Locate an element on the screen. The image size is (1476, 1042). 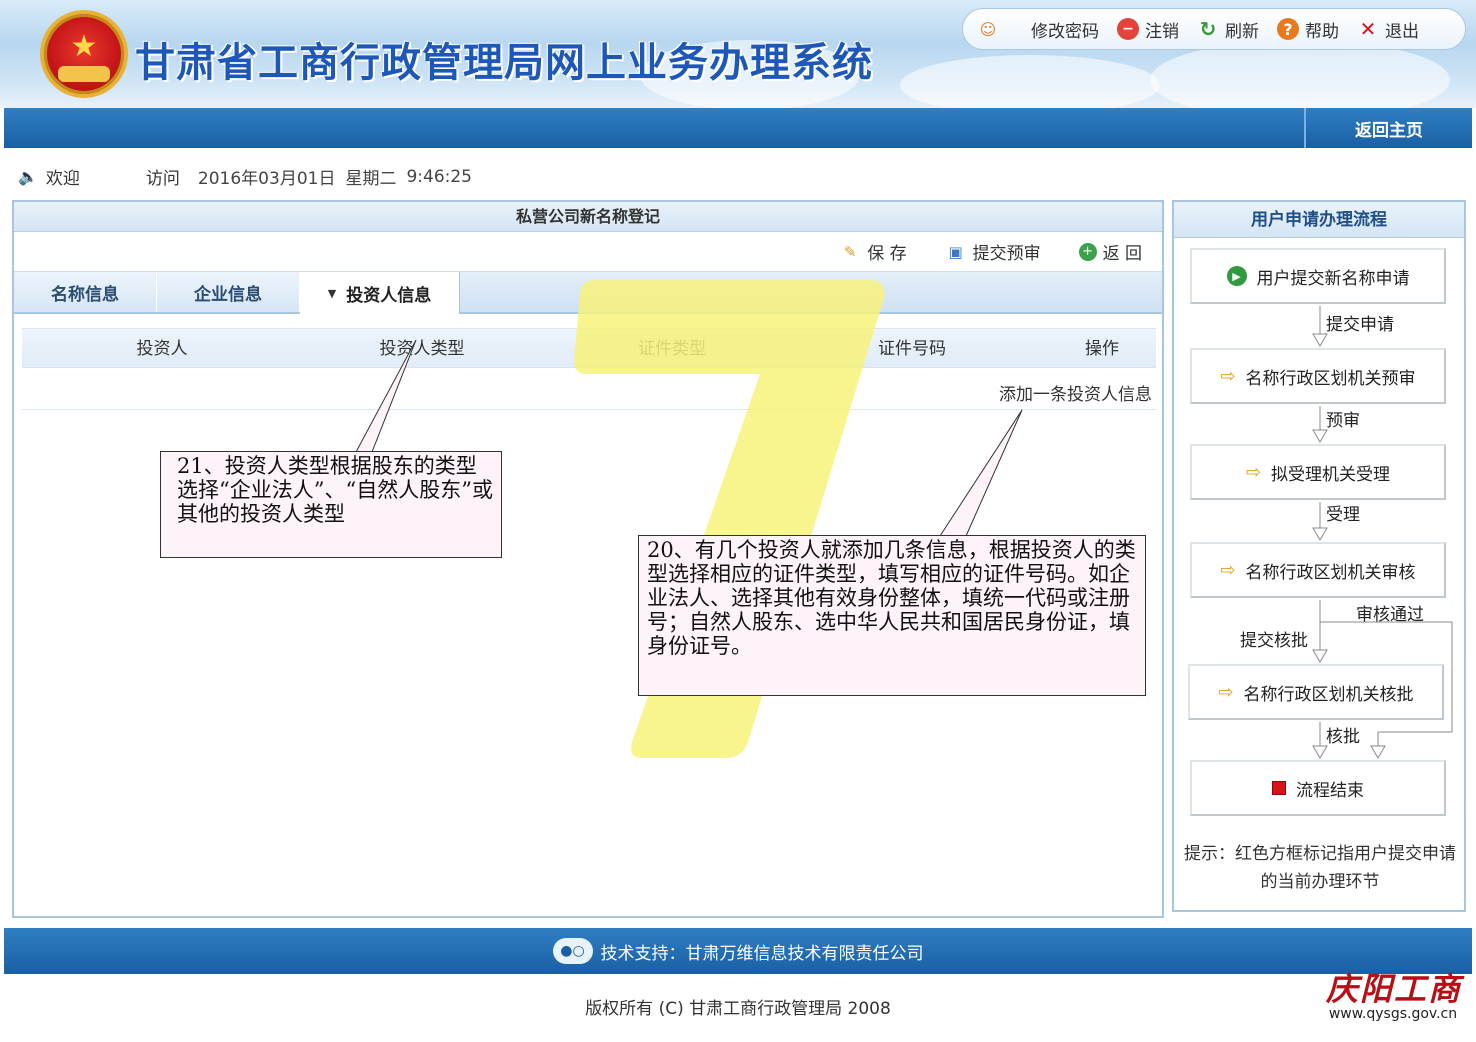
stop-square-icon is located at coordinates (1279, 788).